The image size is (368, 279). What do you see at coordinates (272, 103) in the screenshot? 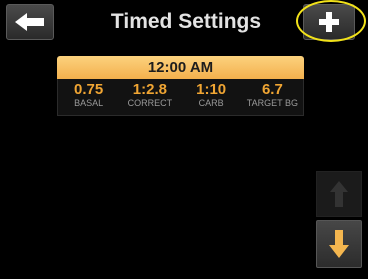
I see `target-bg-label: TARGET BG` at bounding box center [272, 103].